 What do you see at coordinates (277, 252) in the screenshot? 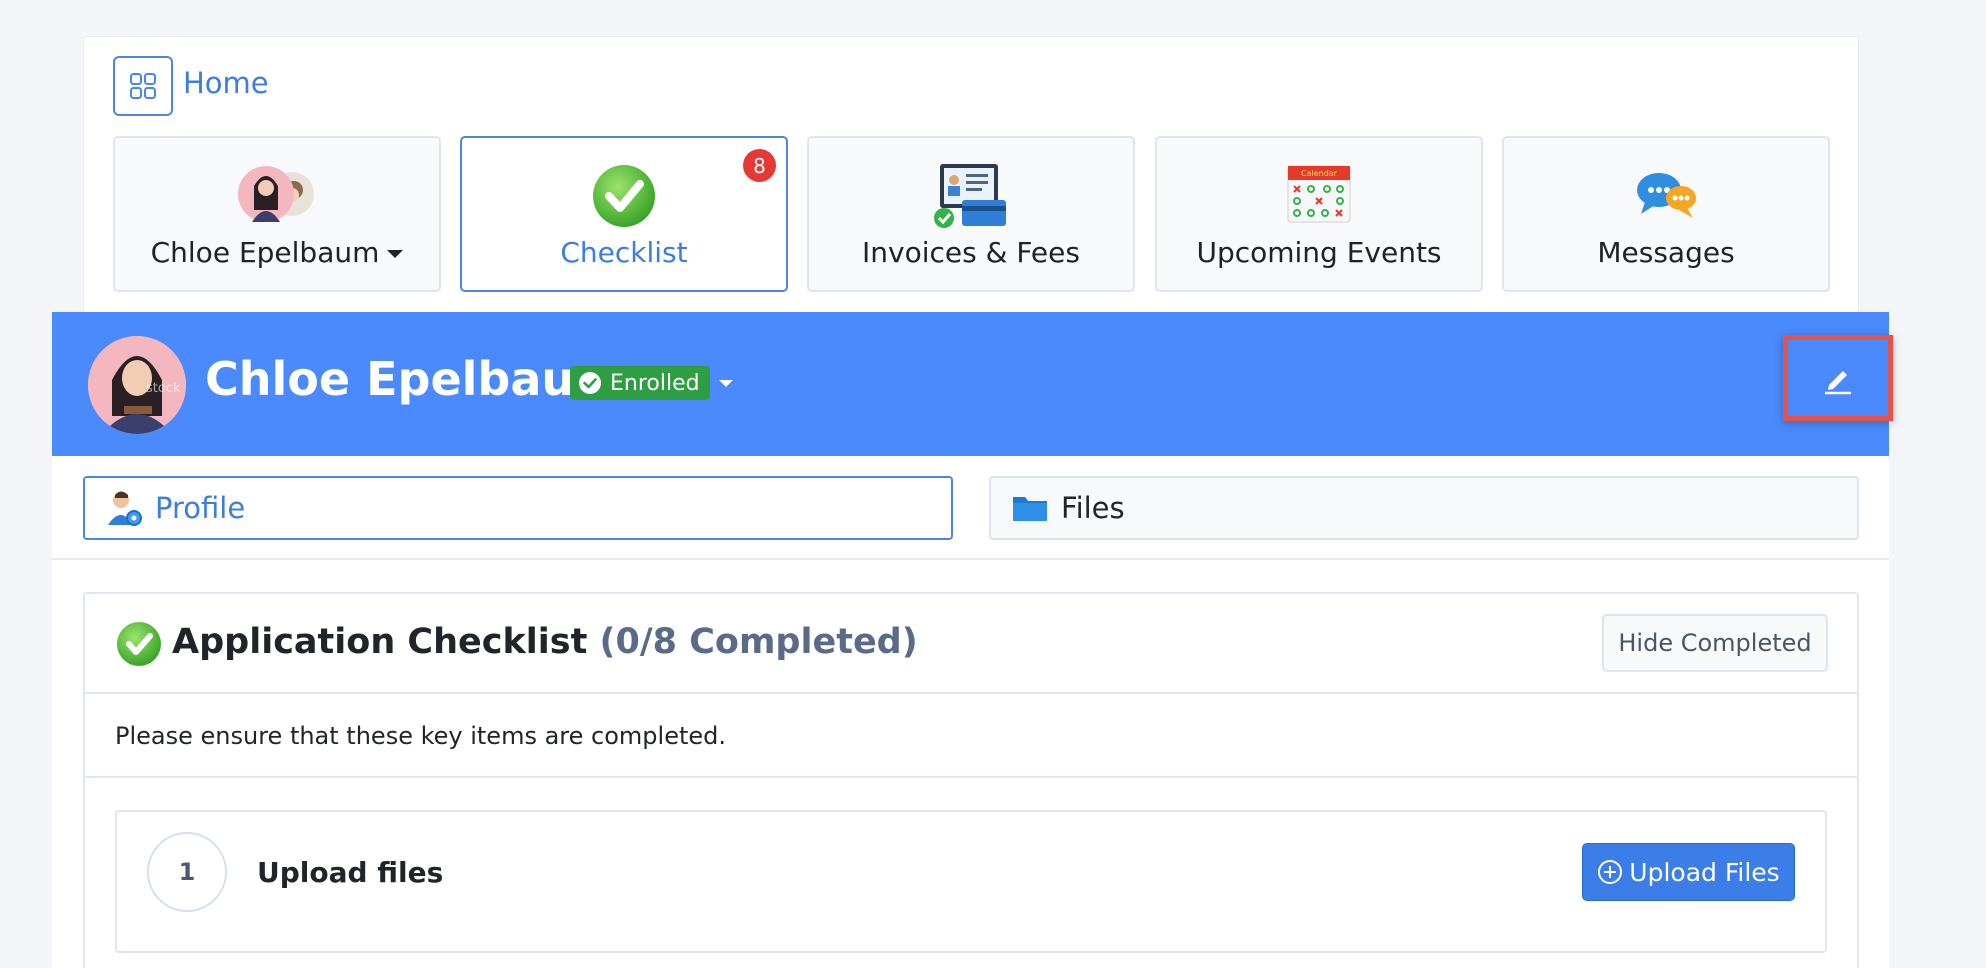
I see `tile-label: Chloe Epelbaum` at bounding box center [277, 252].